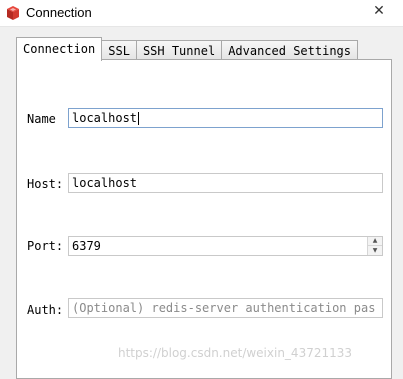  What do you see at coordinates (179, 50) in the screenshot?
I see `tab-ssh-tunnel: SSH Tunnel` at bounding box center [179, 50].